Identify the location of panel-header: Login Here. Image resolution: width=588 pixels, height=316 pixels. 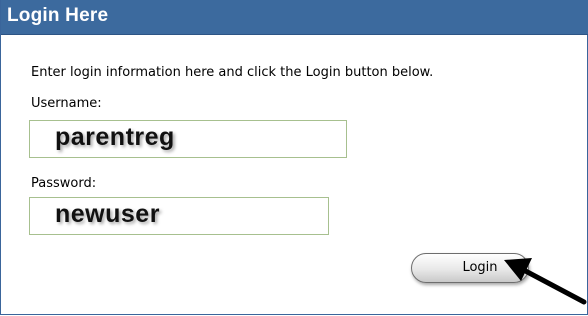
(294, 17).